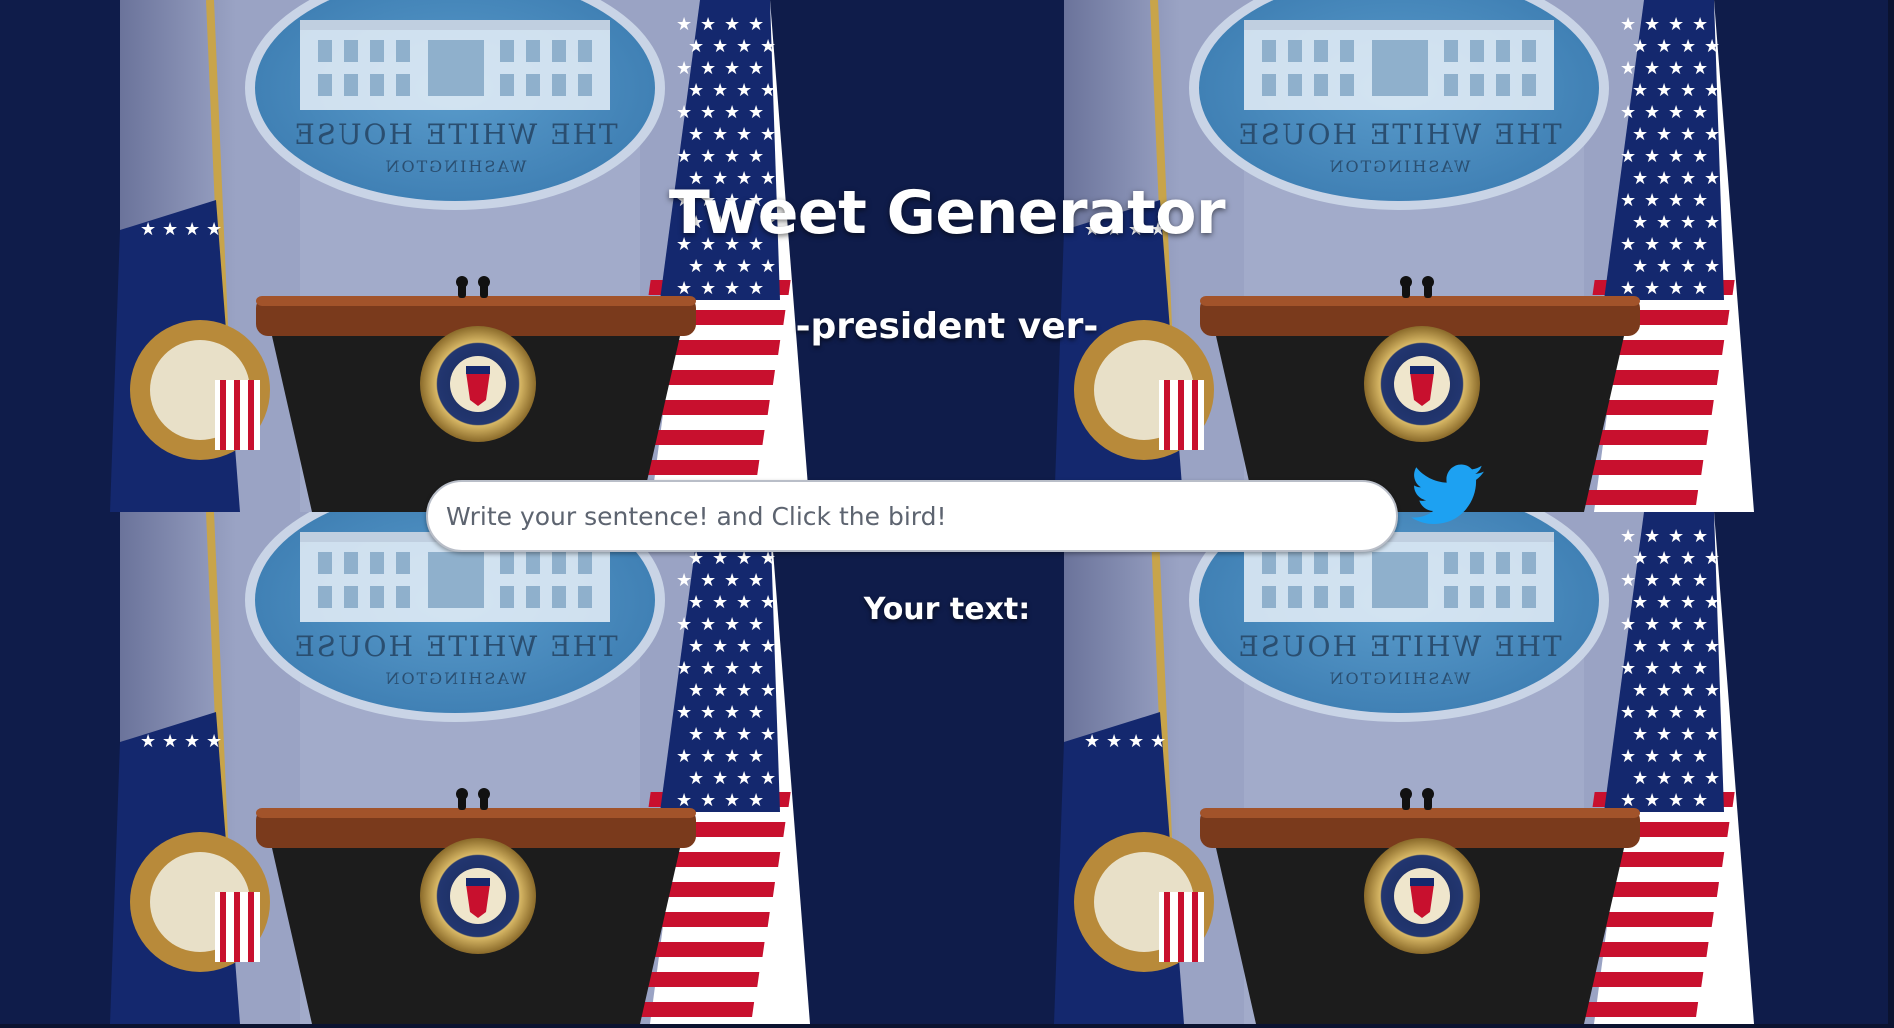 The height and width of the screenshot is (1028, 1894). Describe the element at coordinates (947, 609) in the screenshot. I see `result-label: Your text:` at that location.